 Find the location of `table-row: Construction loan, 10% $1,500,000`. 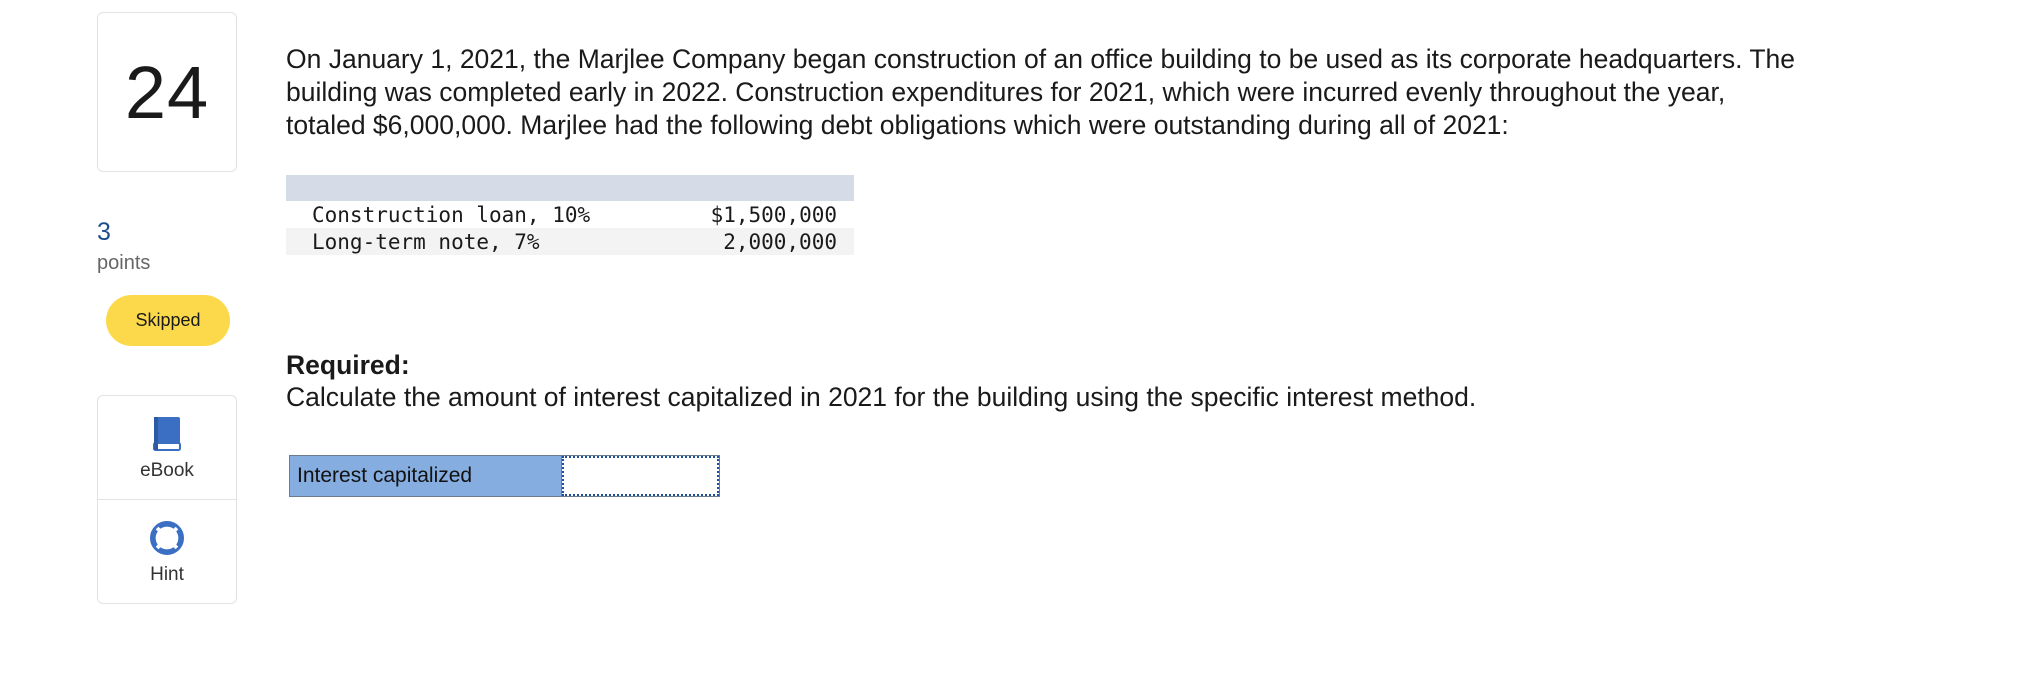

table-row: Construction loan, 10% $1,500,000 is located at coordinates (570, 214).